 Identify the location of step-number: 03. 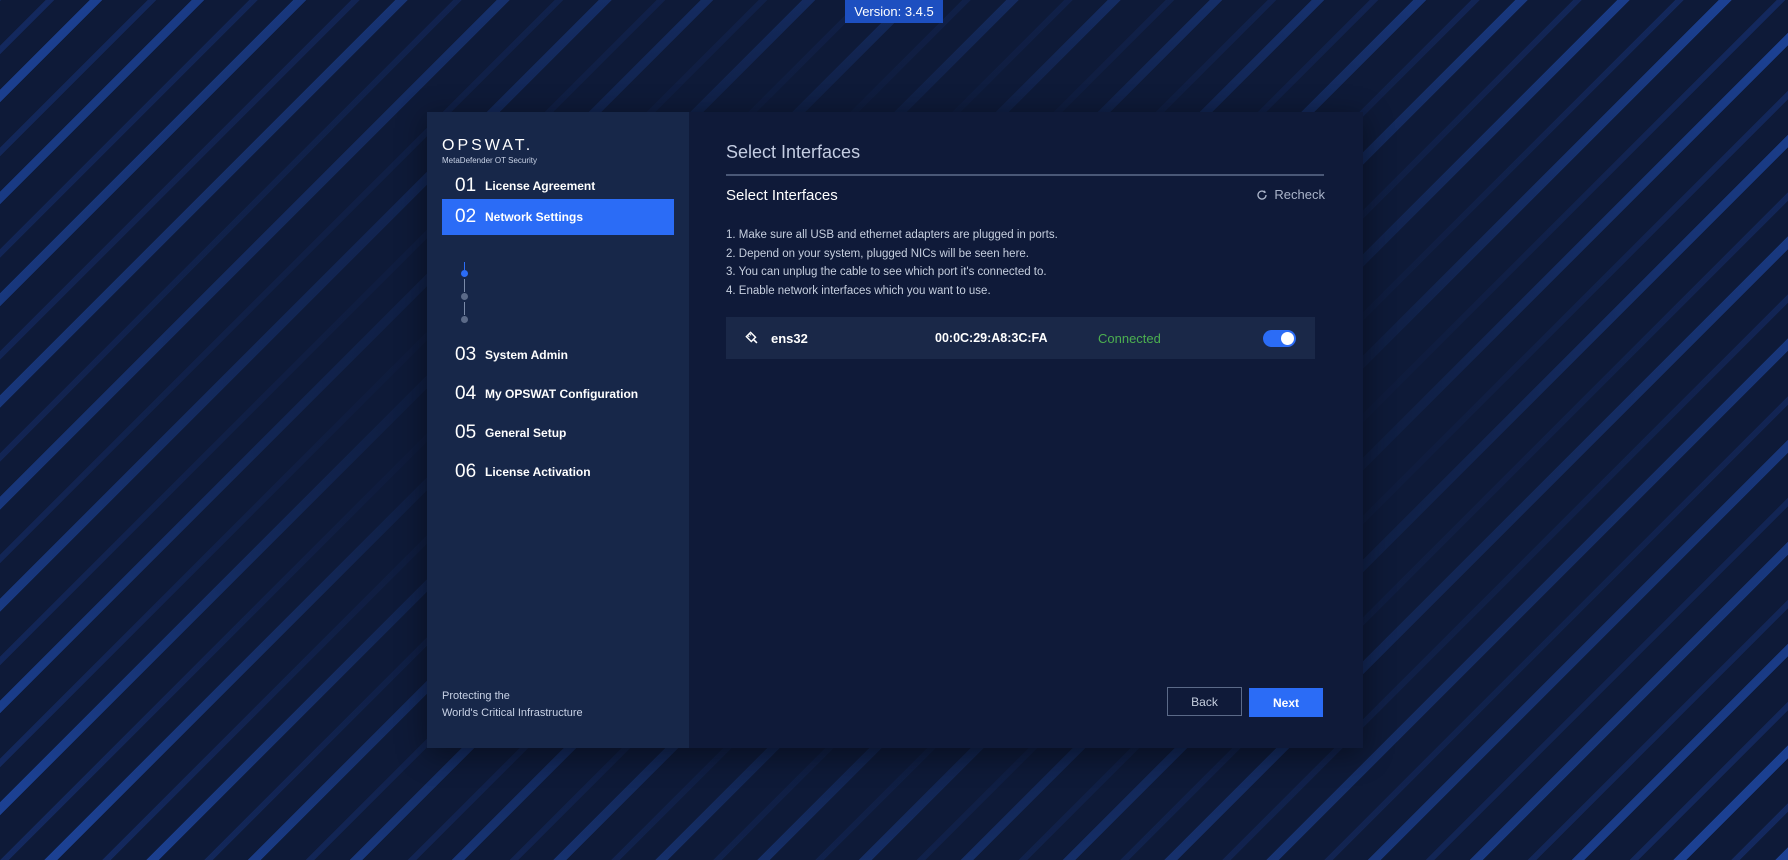
(466, 354).